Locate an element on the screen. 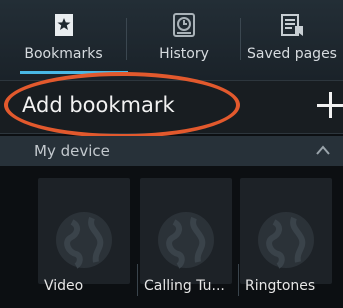 The height and width of the screenshot is (308, 343). section-title: My device is located at coordinates (72, 151).